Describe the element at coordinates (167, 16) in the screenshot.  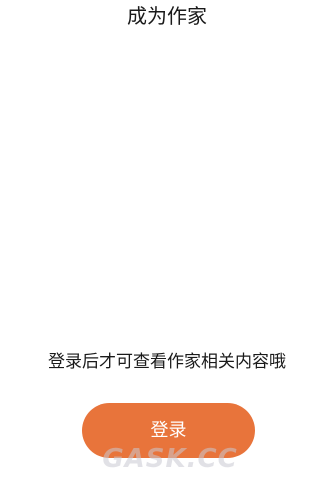
I see `page-title: 成为作家` at that location.